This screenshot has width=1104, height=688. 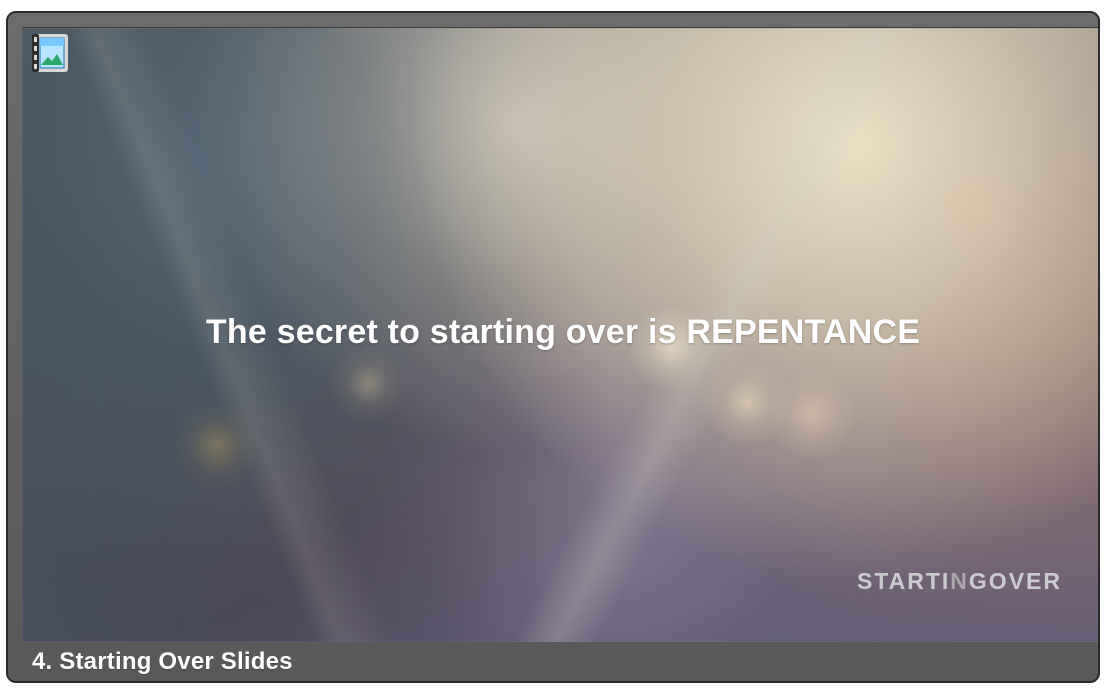 I want to click on film-image-icon, so click(x=50, y=53).